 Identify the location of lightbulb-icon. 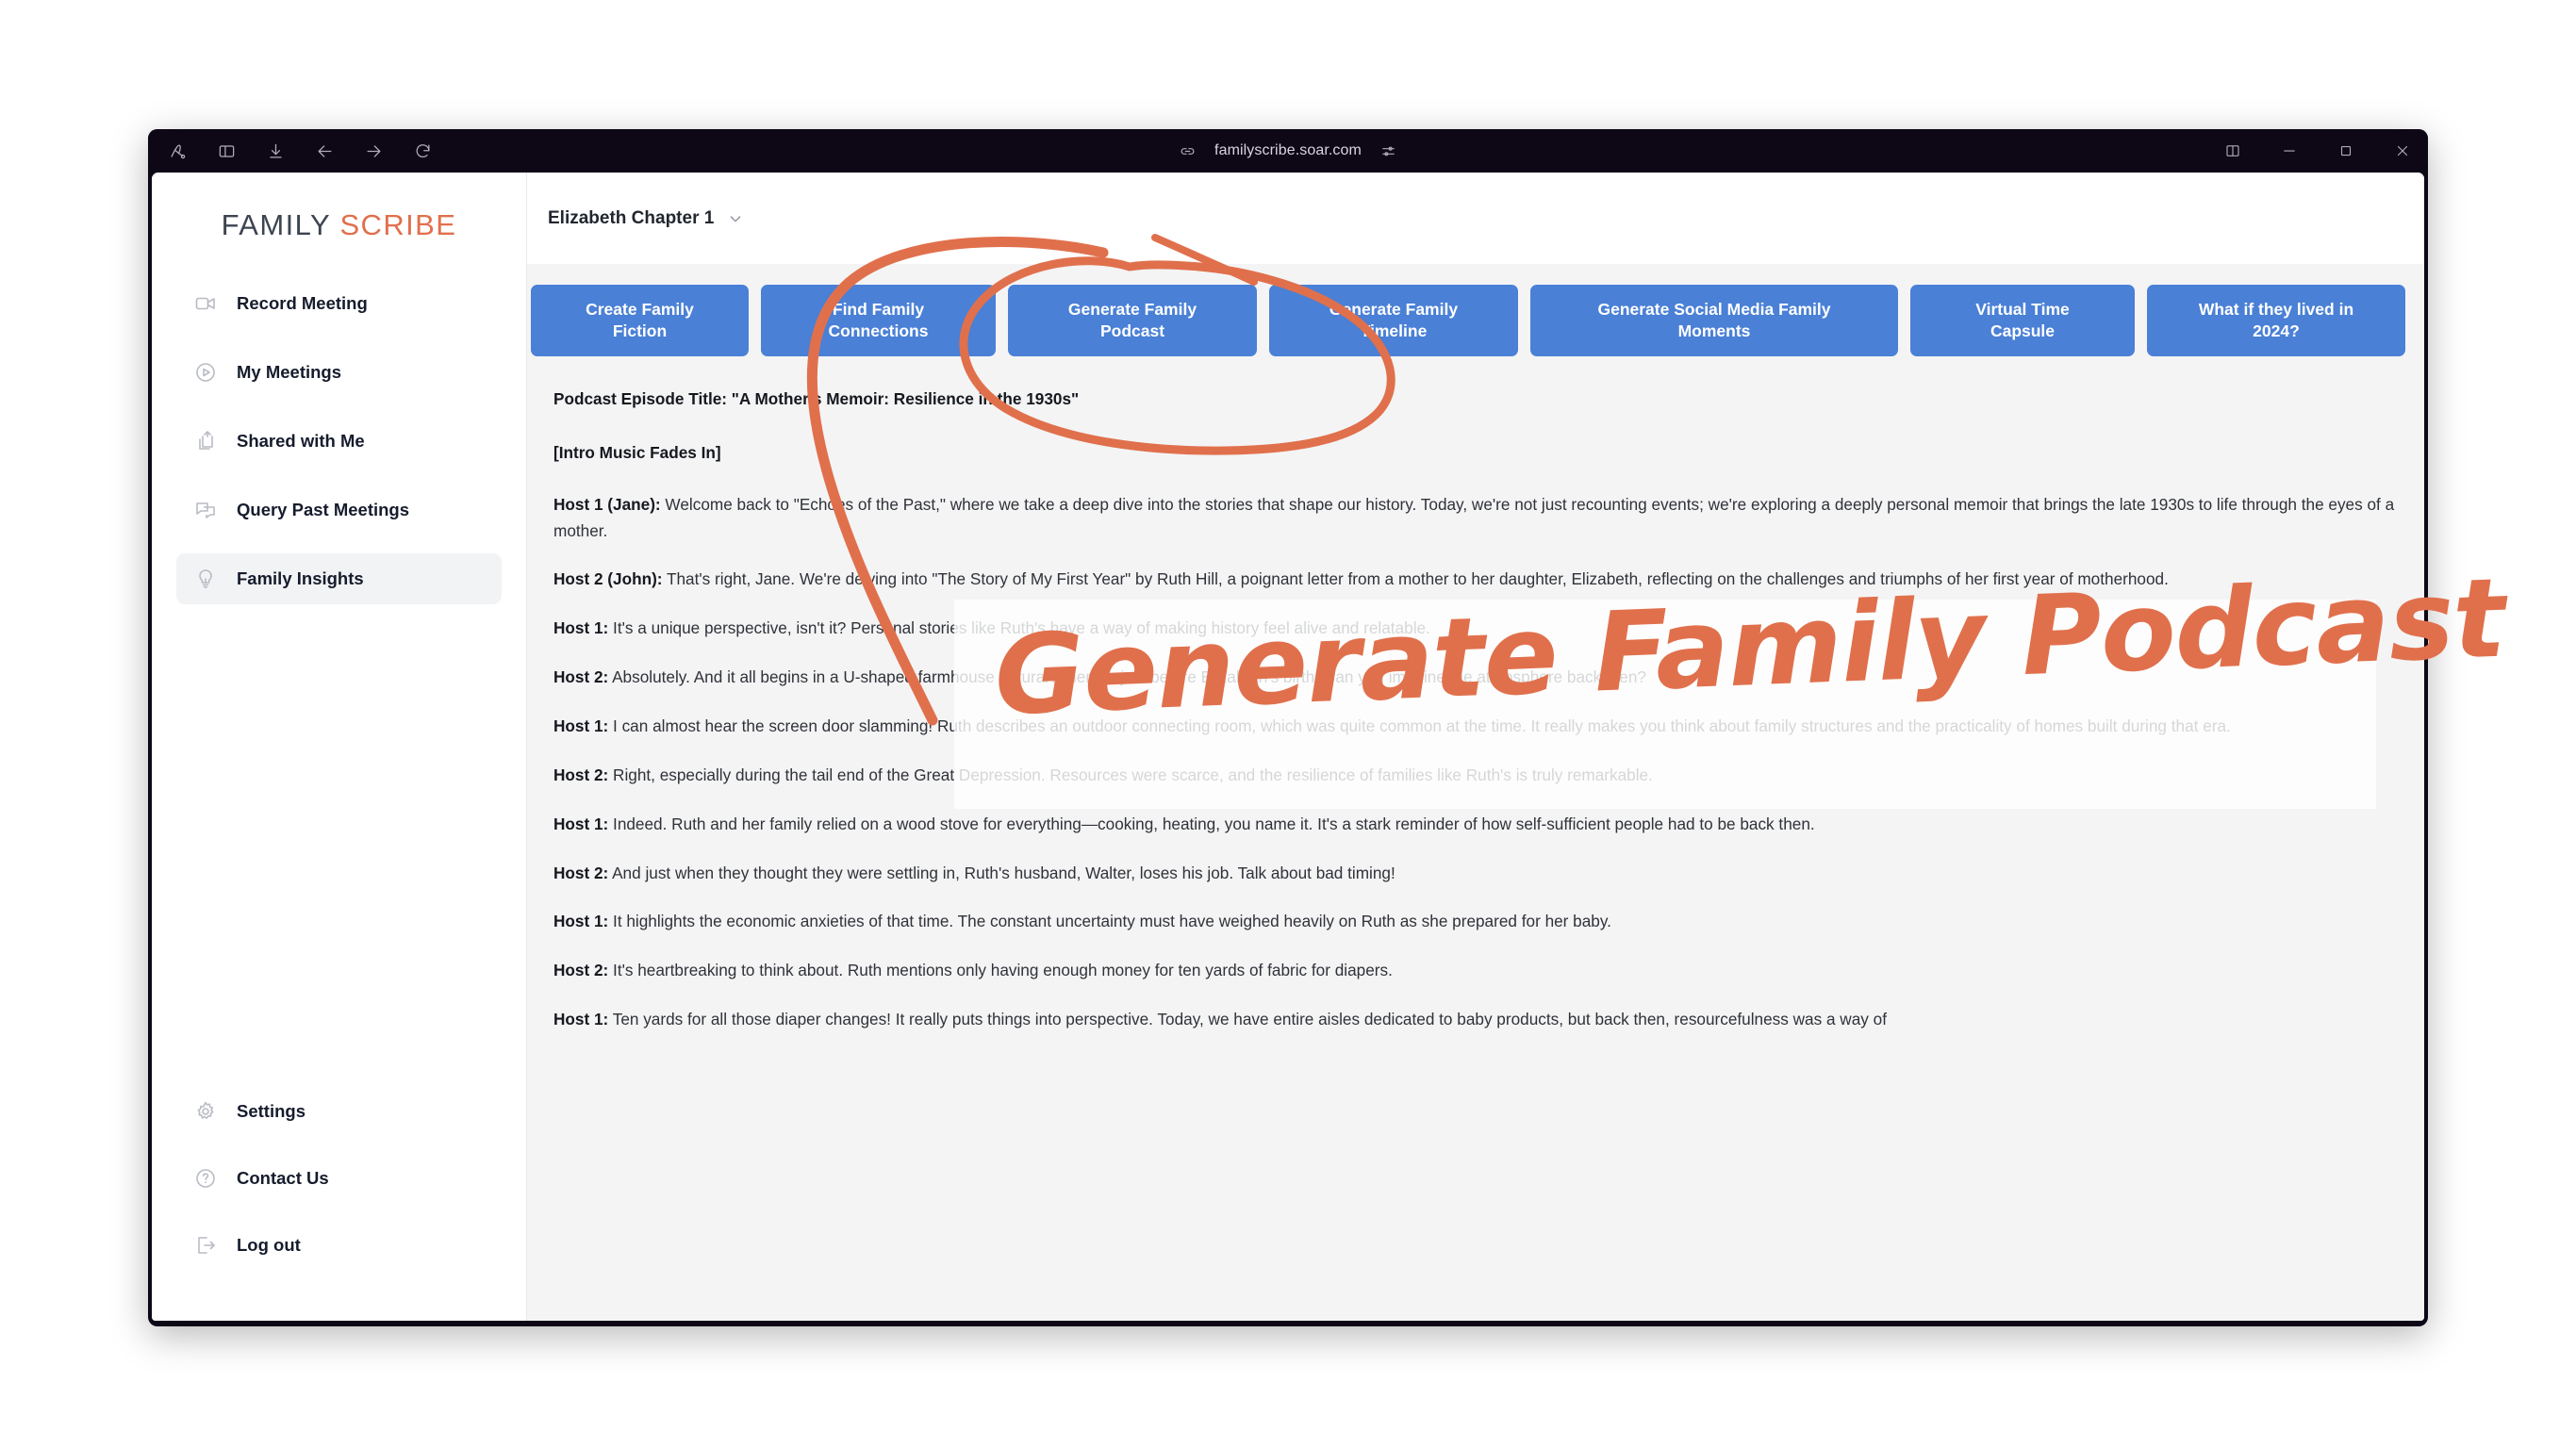
(205, 579).